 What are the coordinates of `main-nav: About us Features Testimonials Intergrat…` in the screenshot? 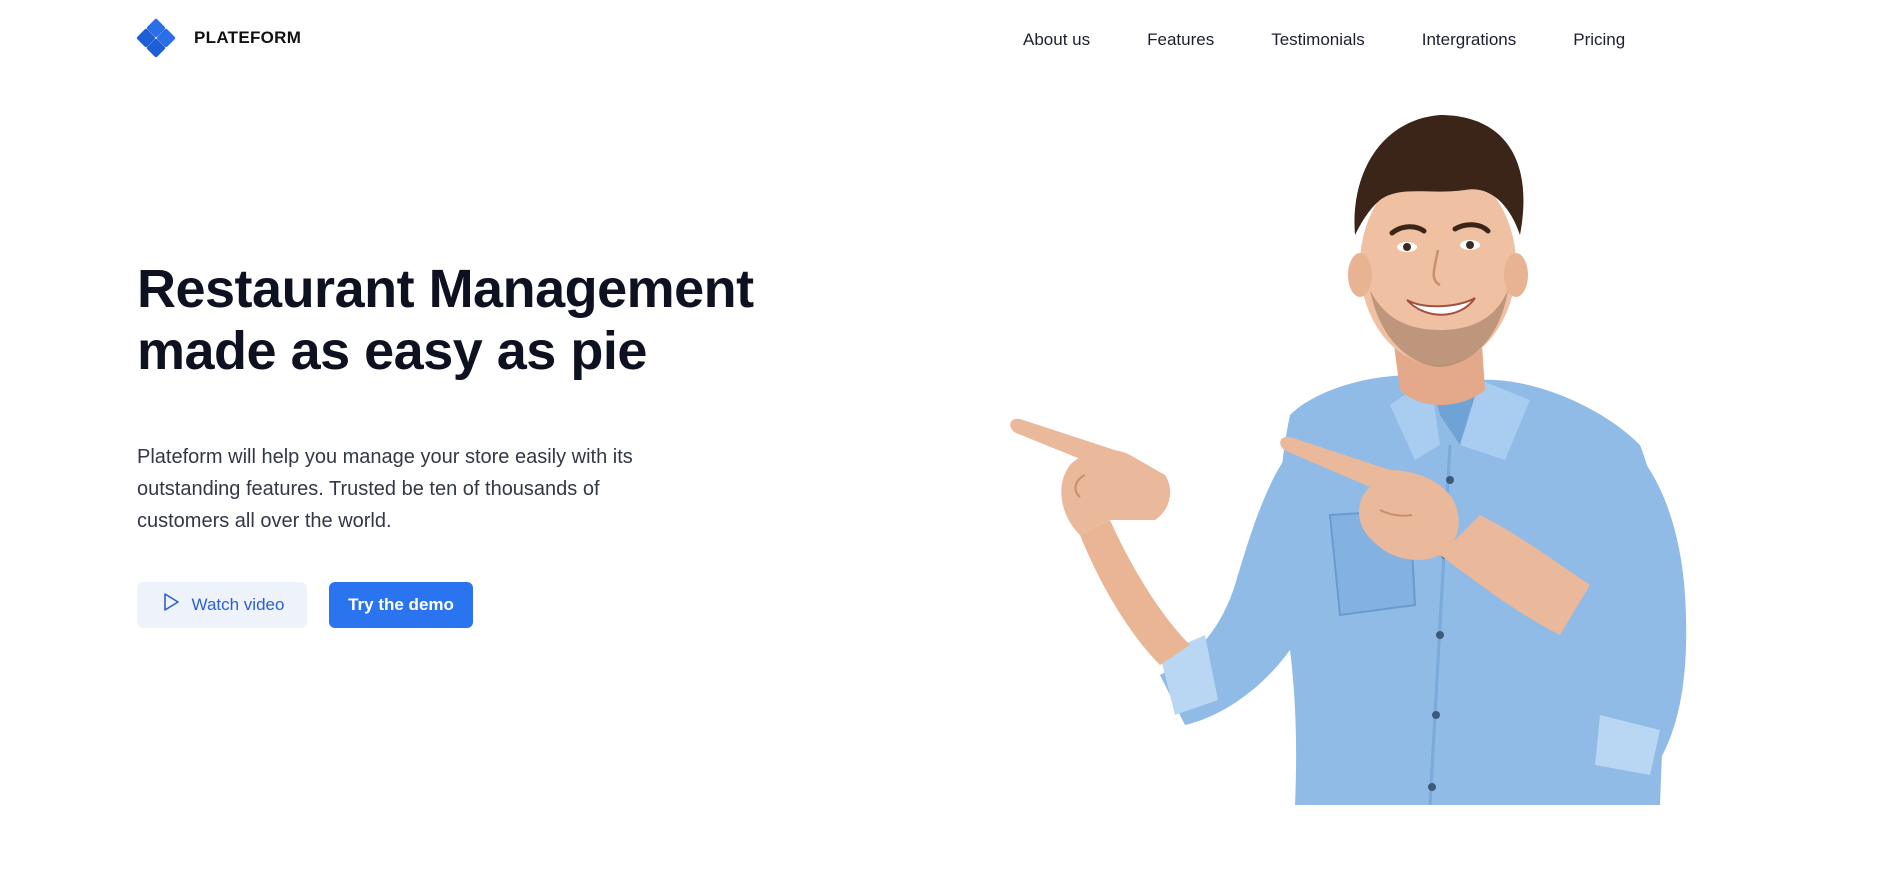 It's located at (1324, 40).